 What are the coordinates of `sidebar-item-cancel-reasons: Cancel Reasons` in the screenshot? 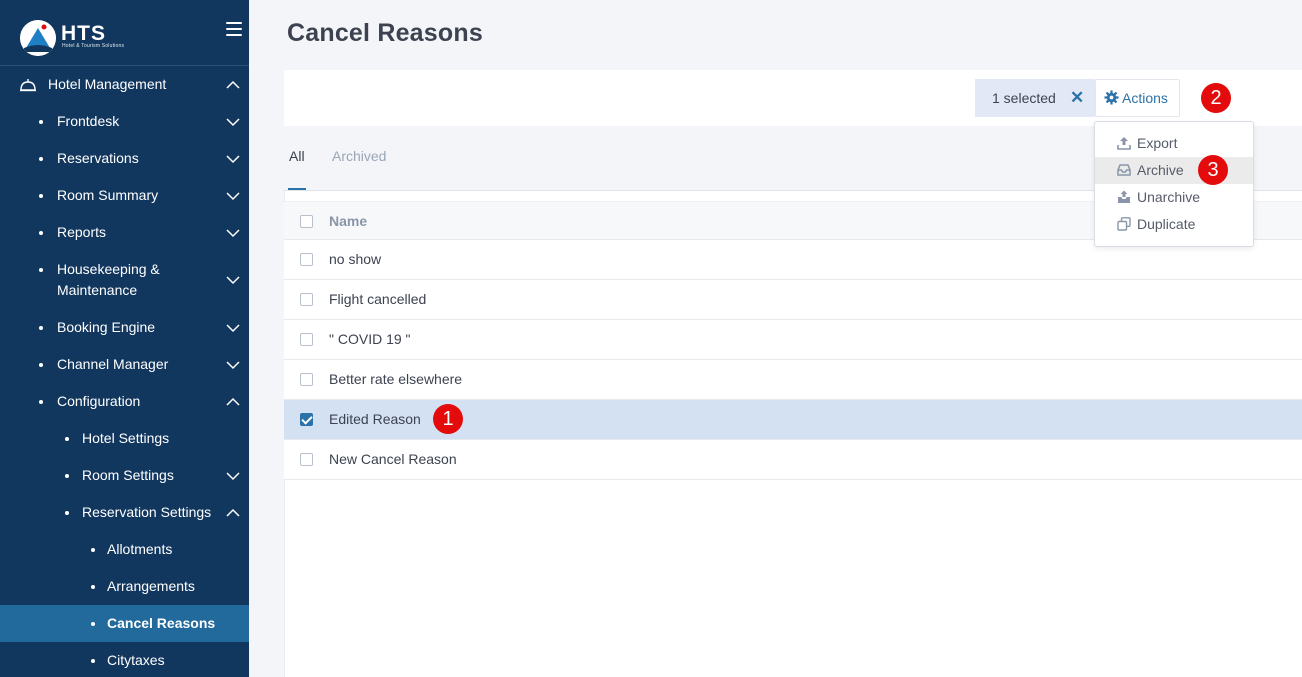 It's located at (124, 623).